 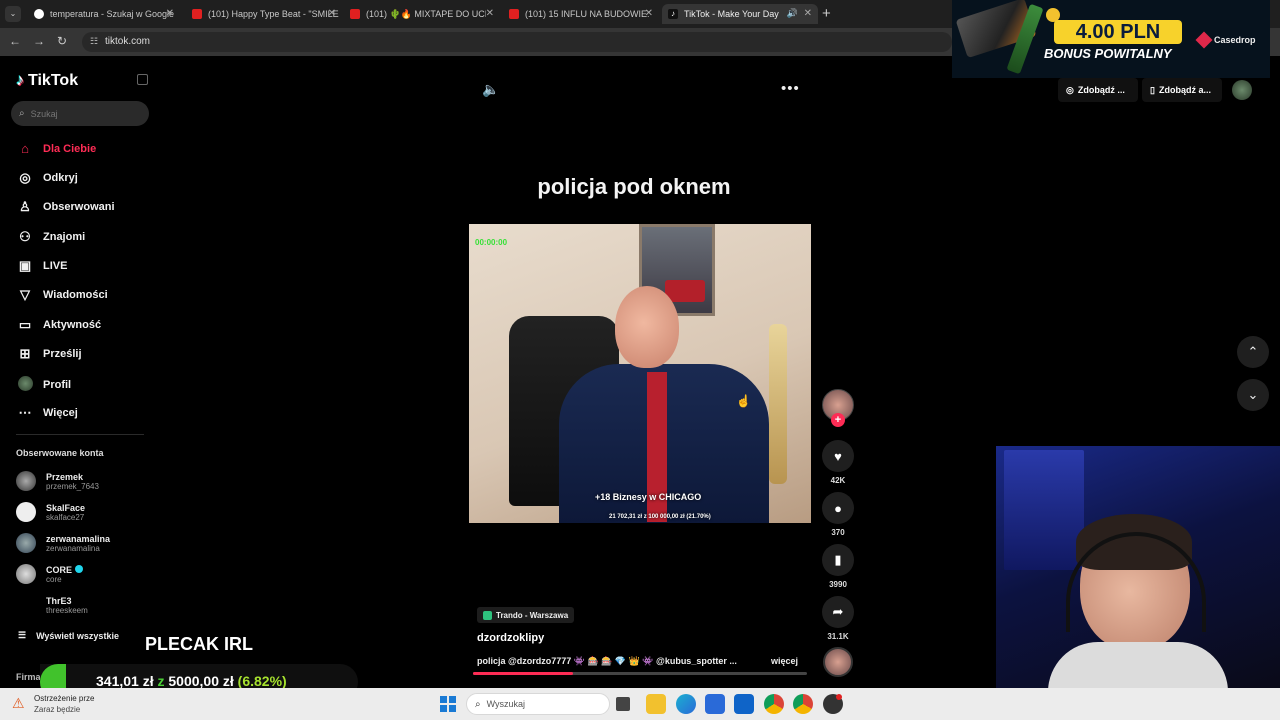 I want to click on video-progress-bar, so click(x=640, y=673).